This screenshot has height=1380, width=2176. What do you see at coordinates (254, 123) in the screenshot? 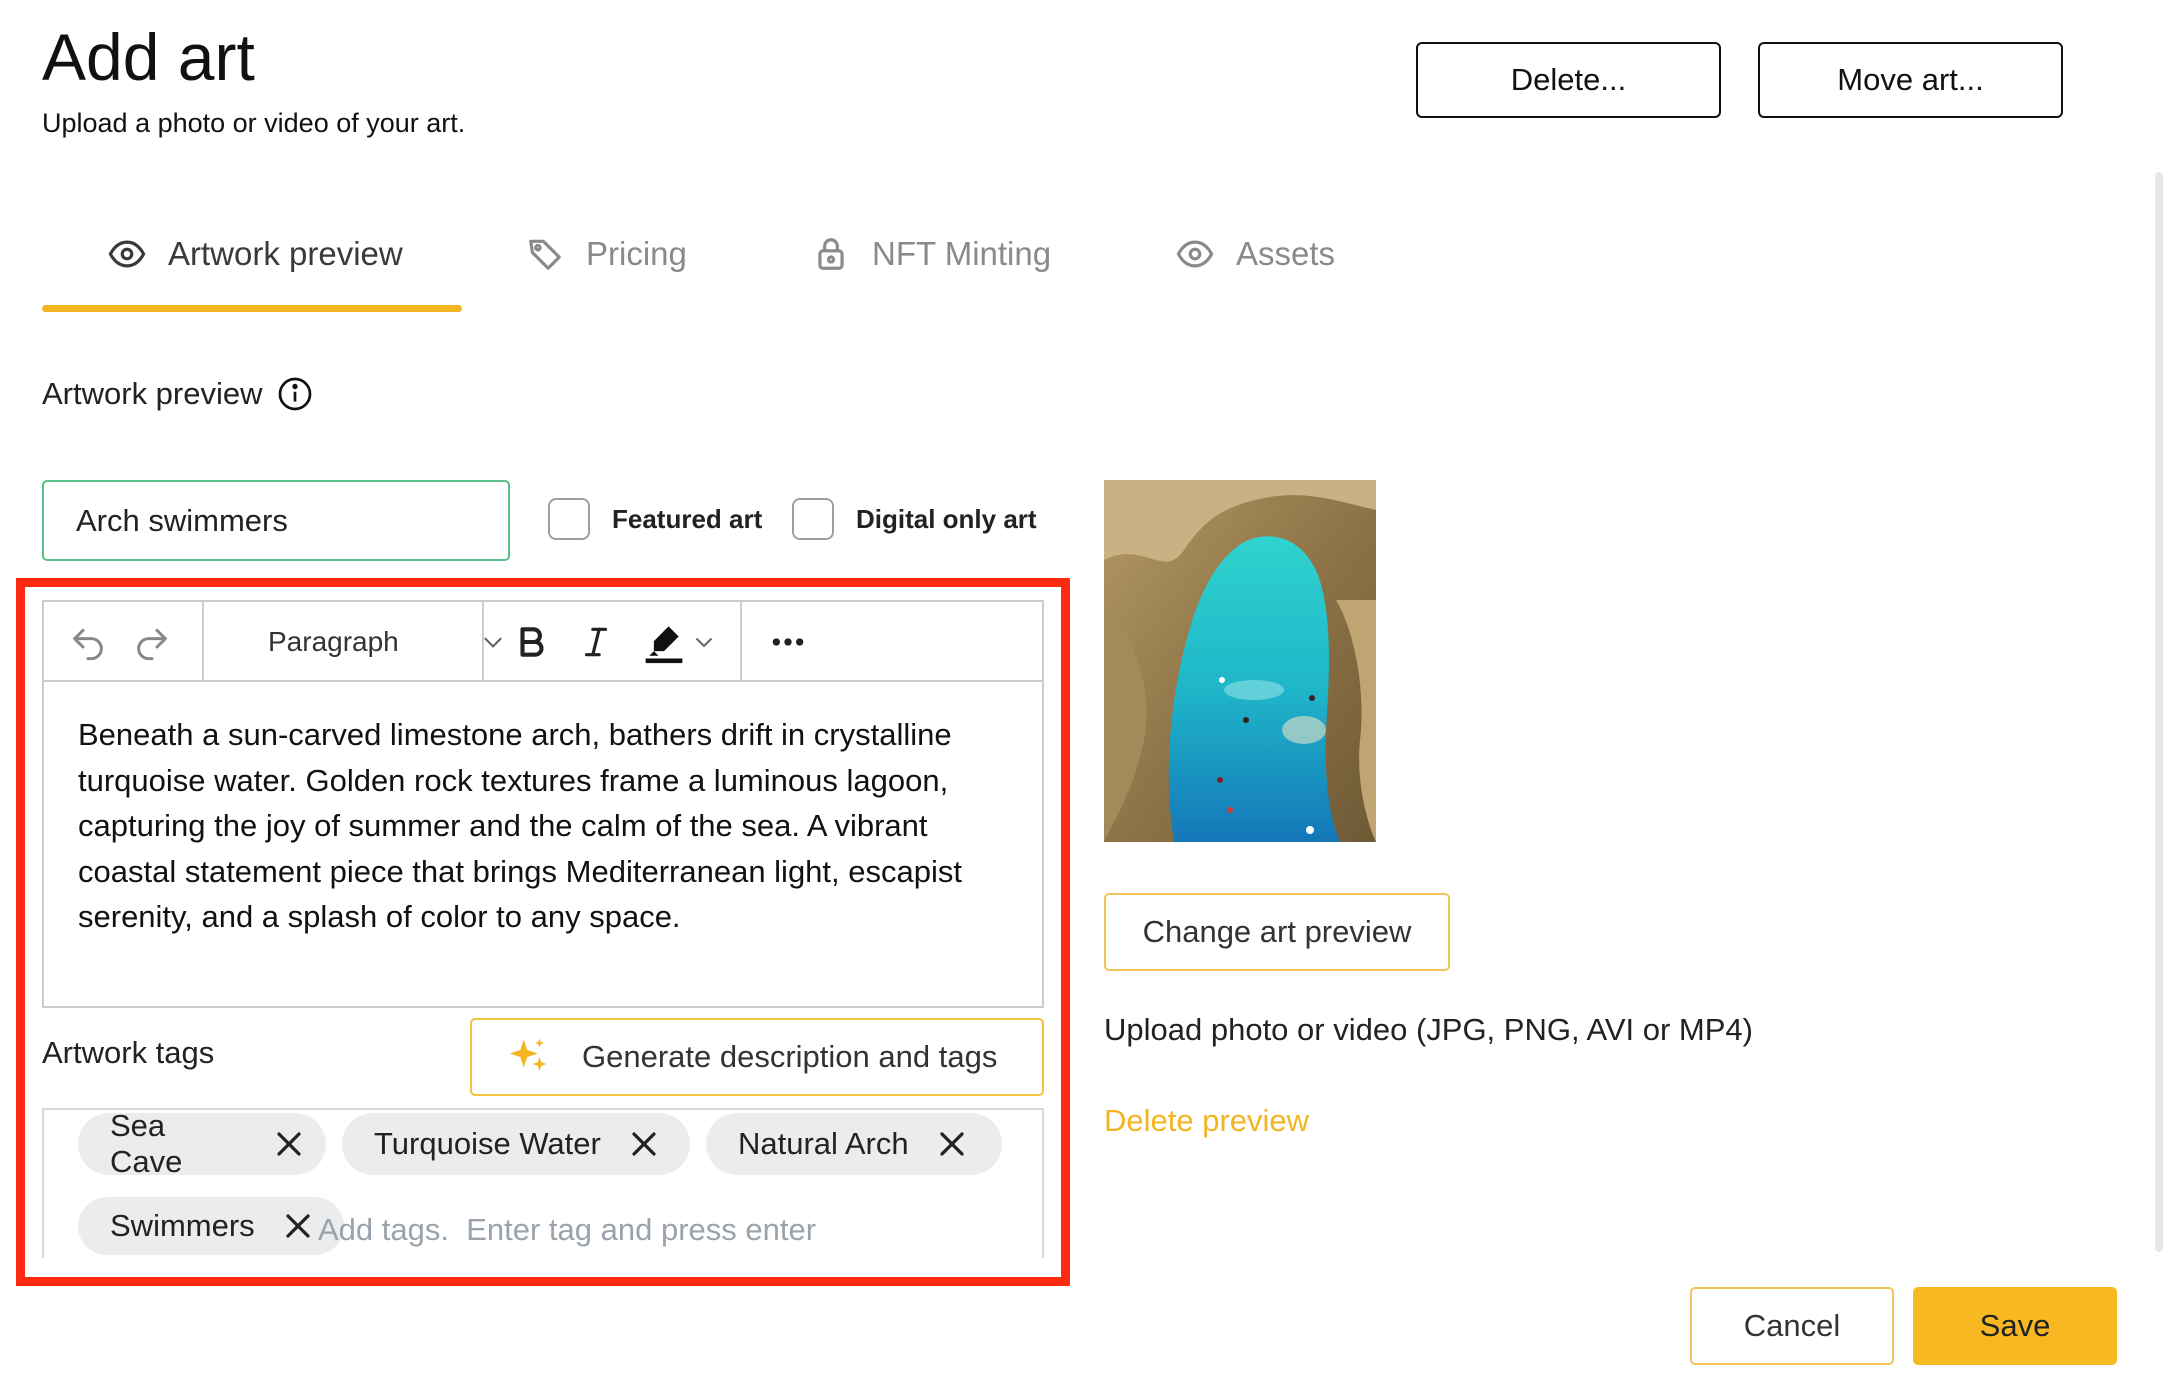
I see `page-subtitle: Upload a photo or video of your art.` at bounding box center [254, 123].